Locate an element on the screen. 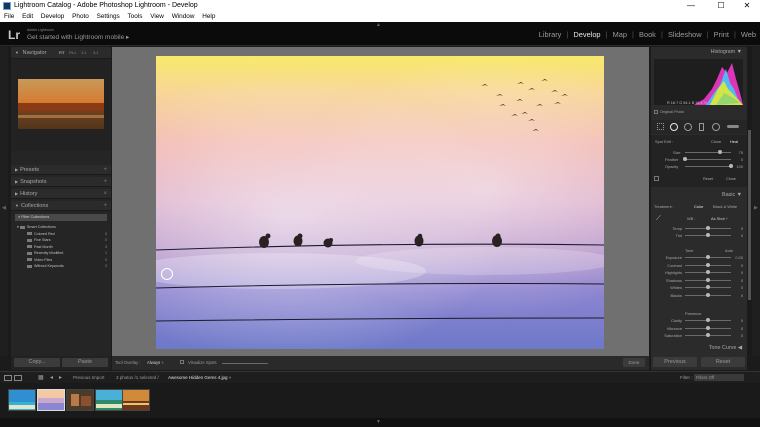 This screenshot has height=427, width=760. module-book: Book is located at coordinates (647, 34).